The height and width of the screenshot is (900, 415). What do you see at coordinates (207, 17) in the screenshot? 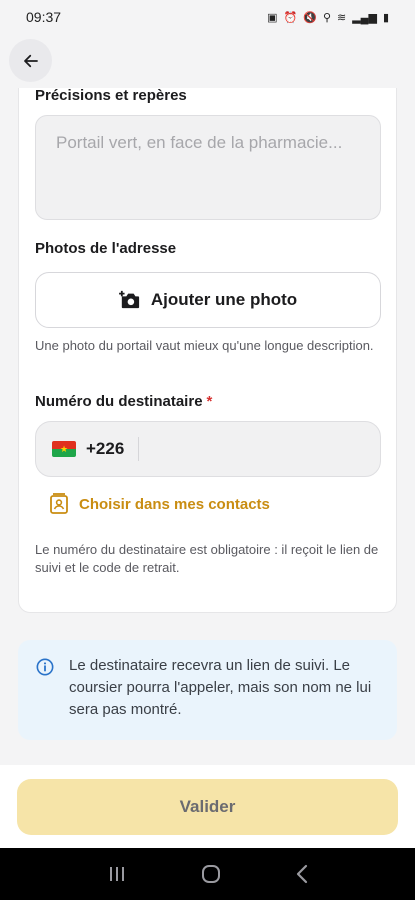
I see `status-bar: 09:37 ▣ ⏰ 🔇 ⚲ ≋ ▂▄▆ ▮` at bounding box center [207, 17].